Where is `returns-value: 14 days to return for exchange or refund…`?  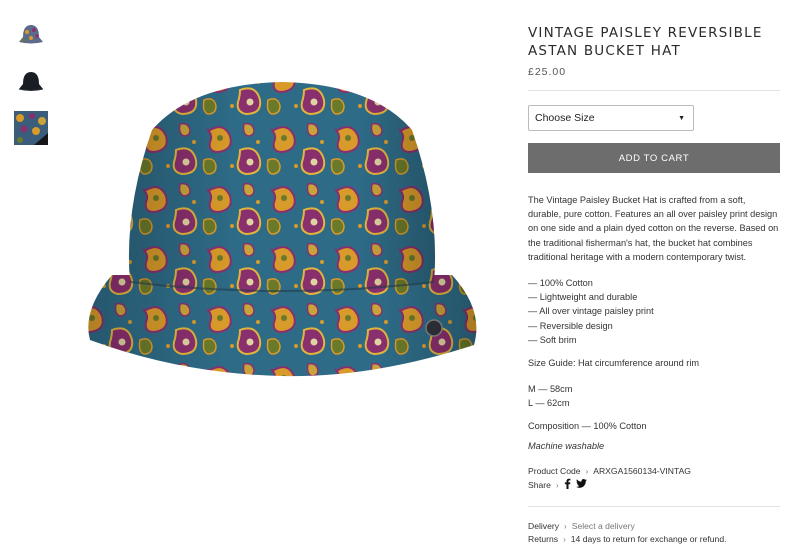
returns-value: 14 days to return for exchange or refund… is located at coordinates (648, 538).